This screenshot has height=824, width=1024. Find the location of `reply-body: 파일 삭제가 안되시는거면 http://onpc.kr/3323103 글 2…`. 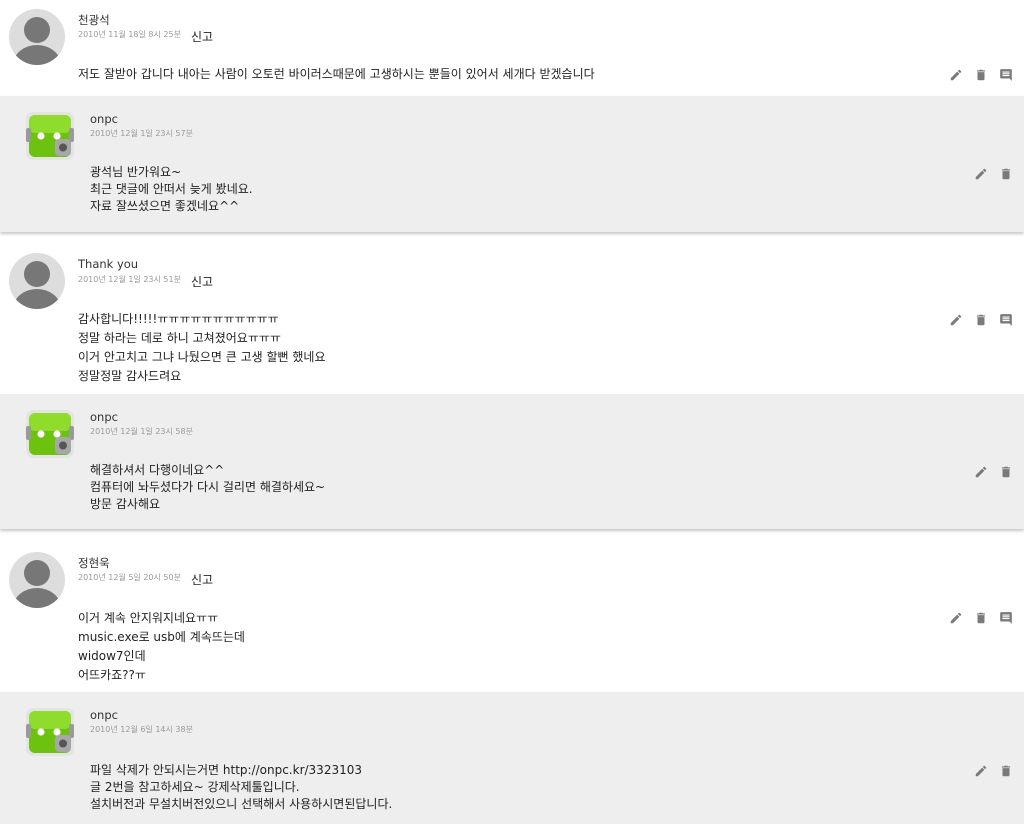

reply-body: 파일 삭제가 안되시는거면 http://onpc.kr/3323103 글 2… is located at coordinates (241, 787).